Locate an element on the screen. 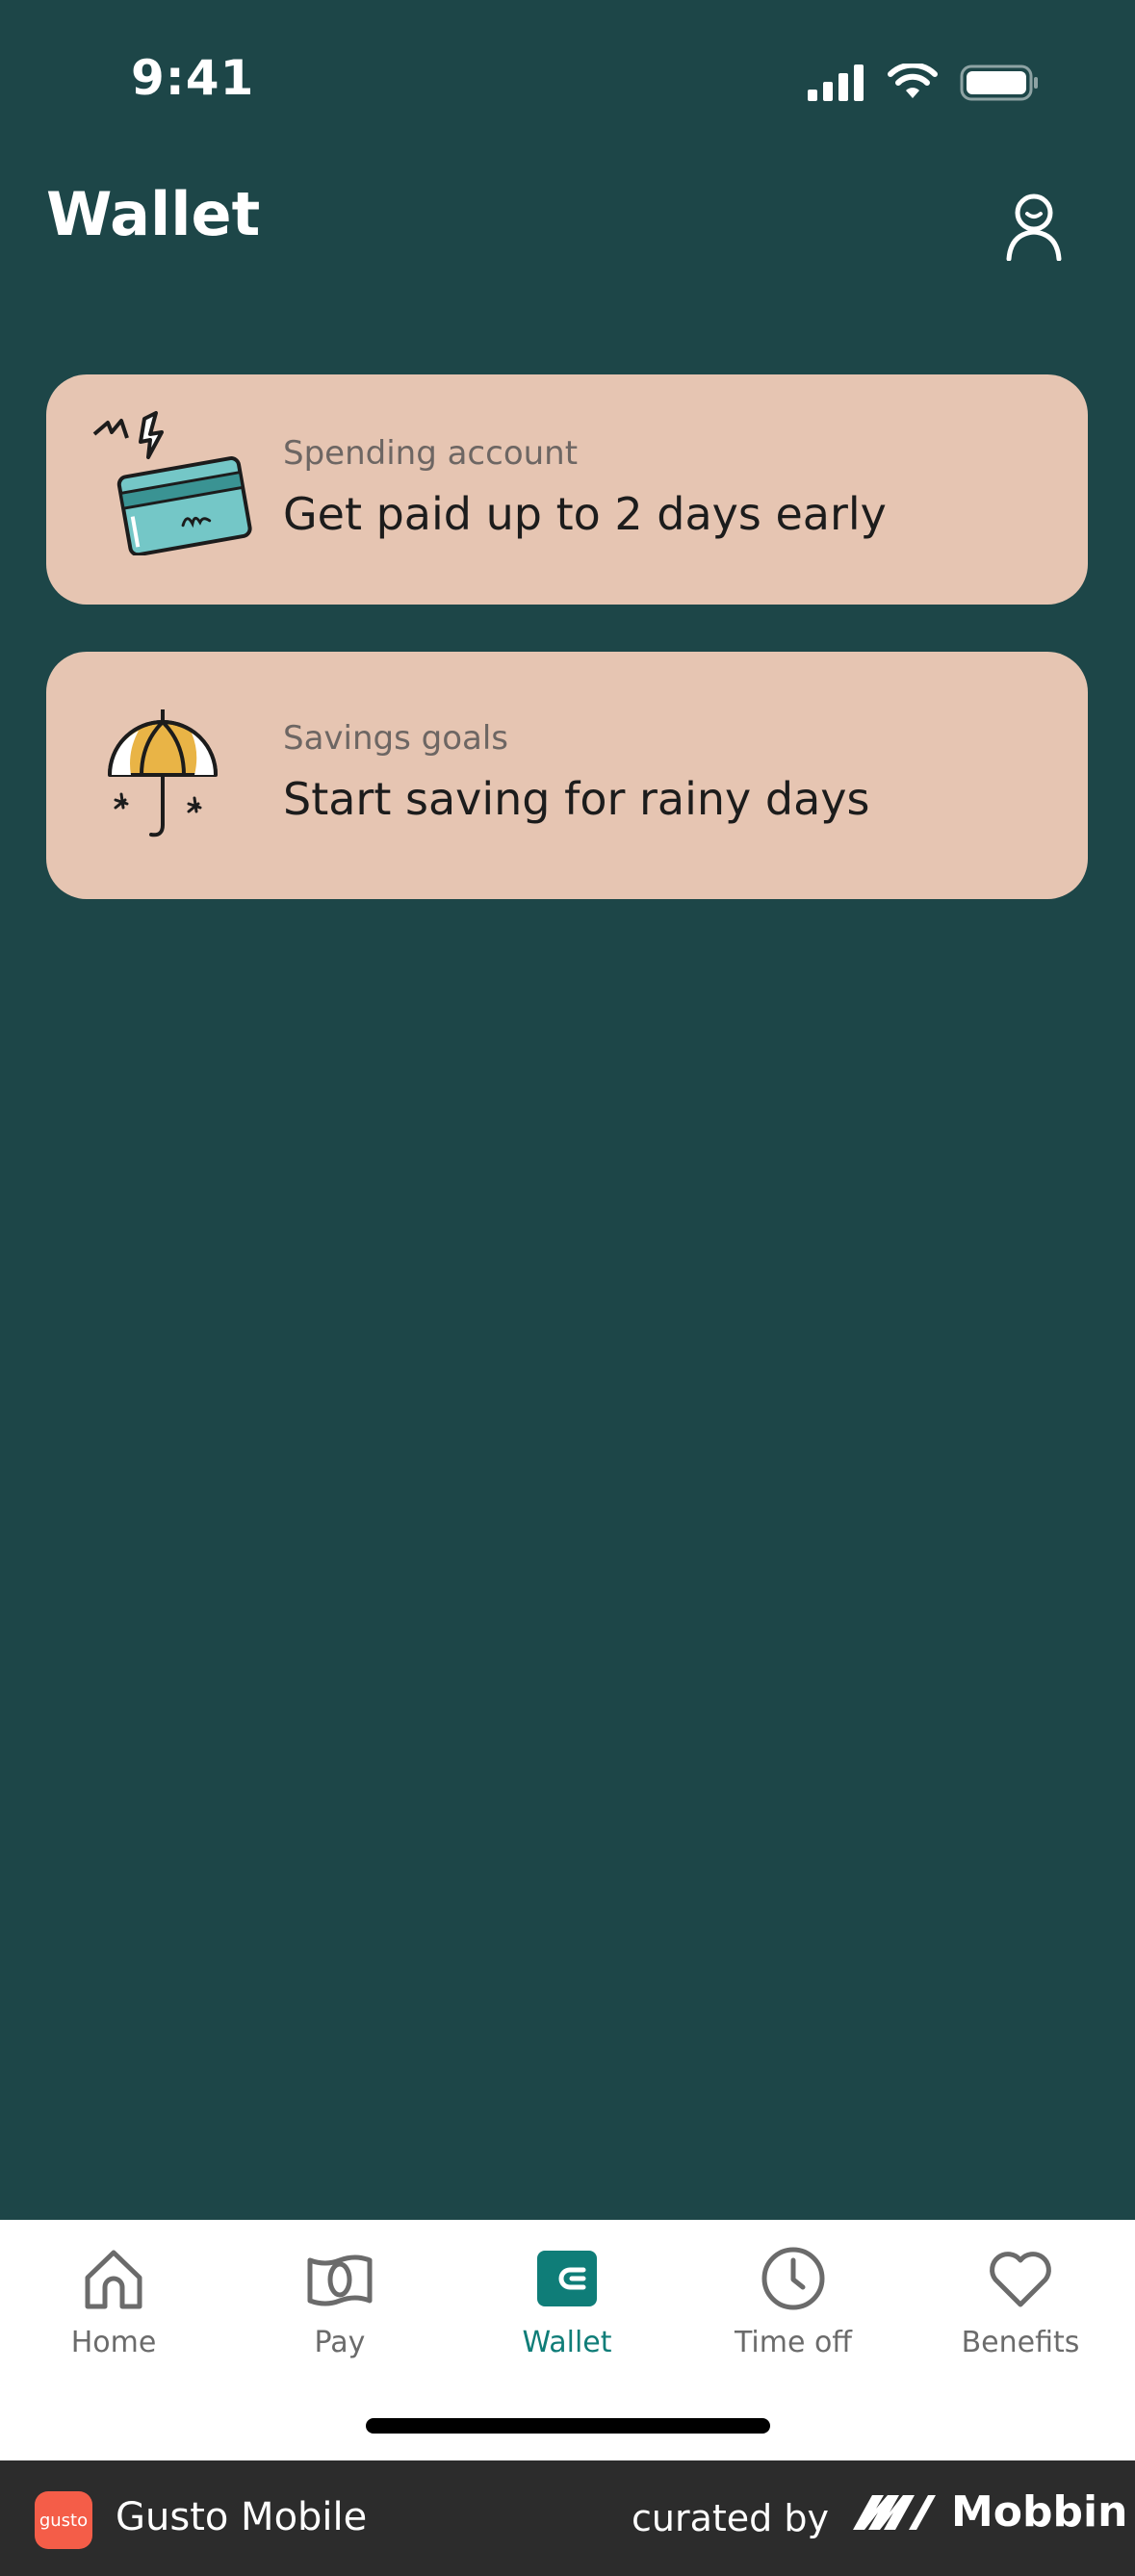 Image resolution: width=1135 pixels, height=2576 pixels. mobbin-logo-icon is located at coordinates (894, 2512).